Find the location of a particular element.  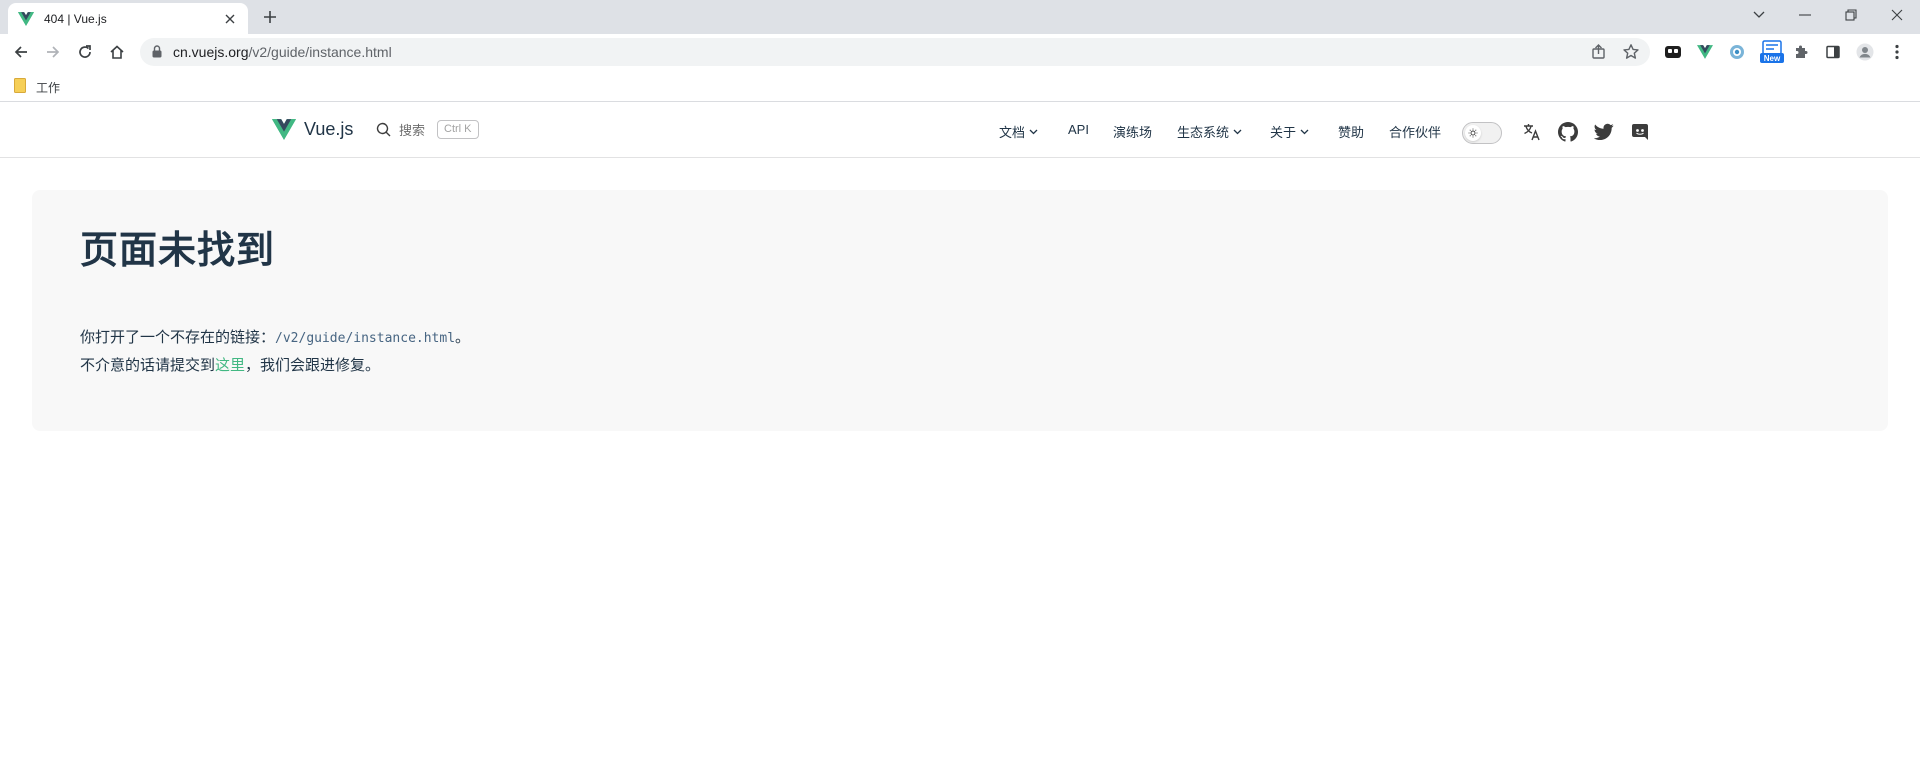

nav-ecosystem: 生态系统 is located at coordinates (1209, 131).